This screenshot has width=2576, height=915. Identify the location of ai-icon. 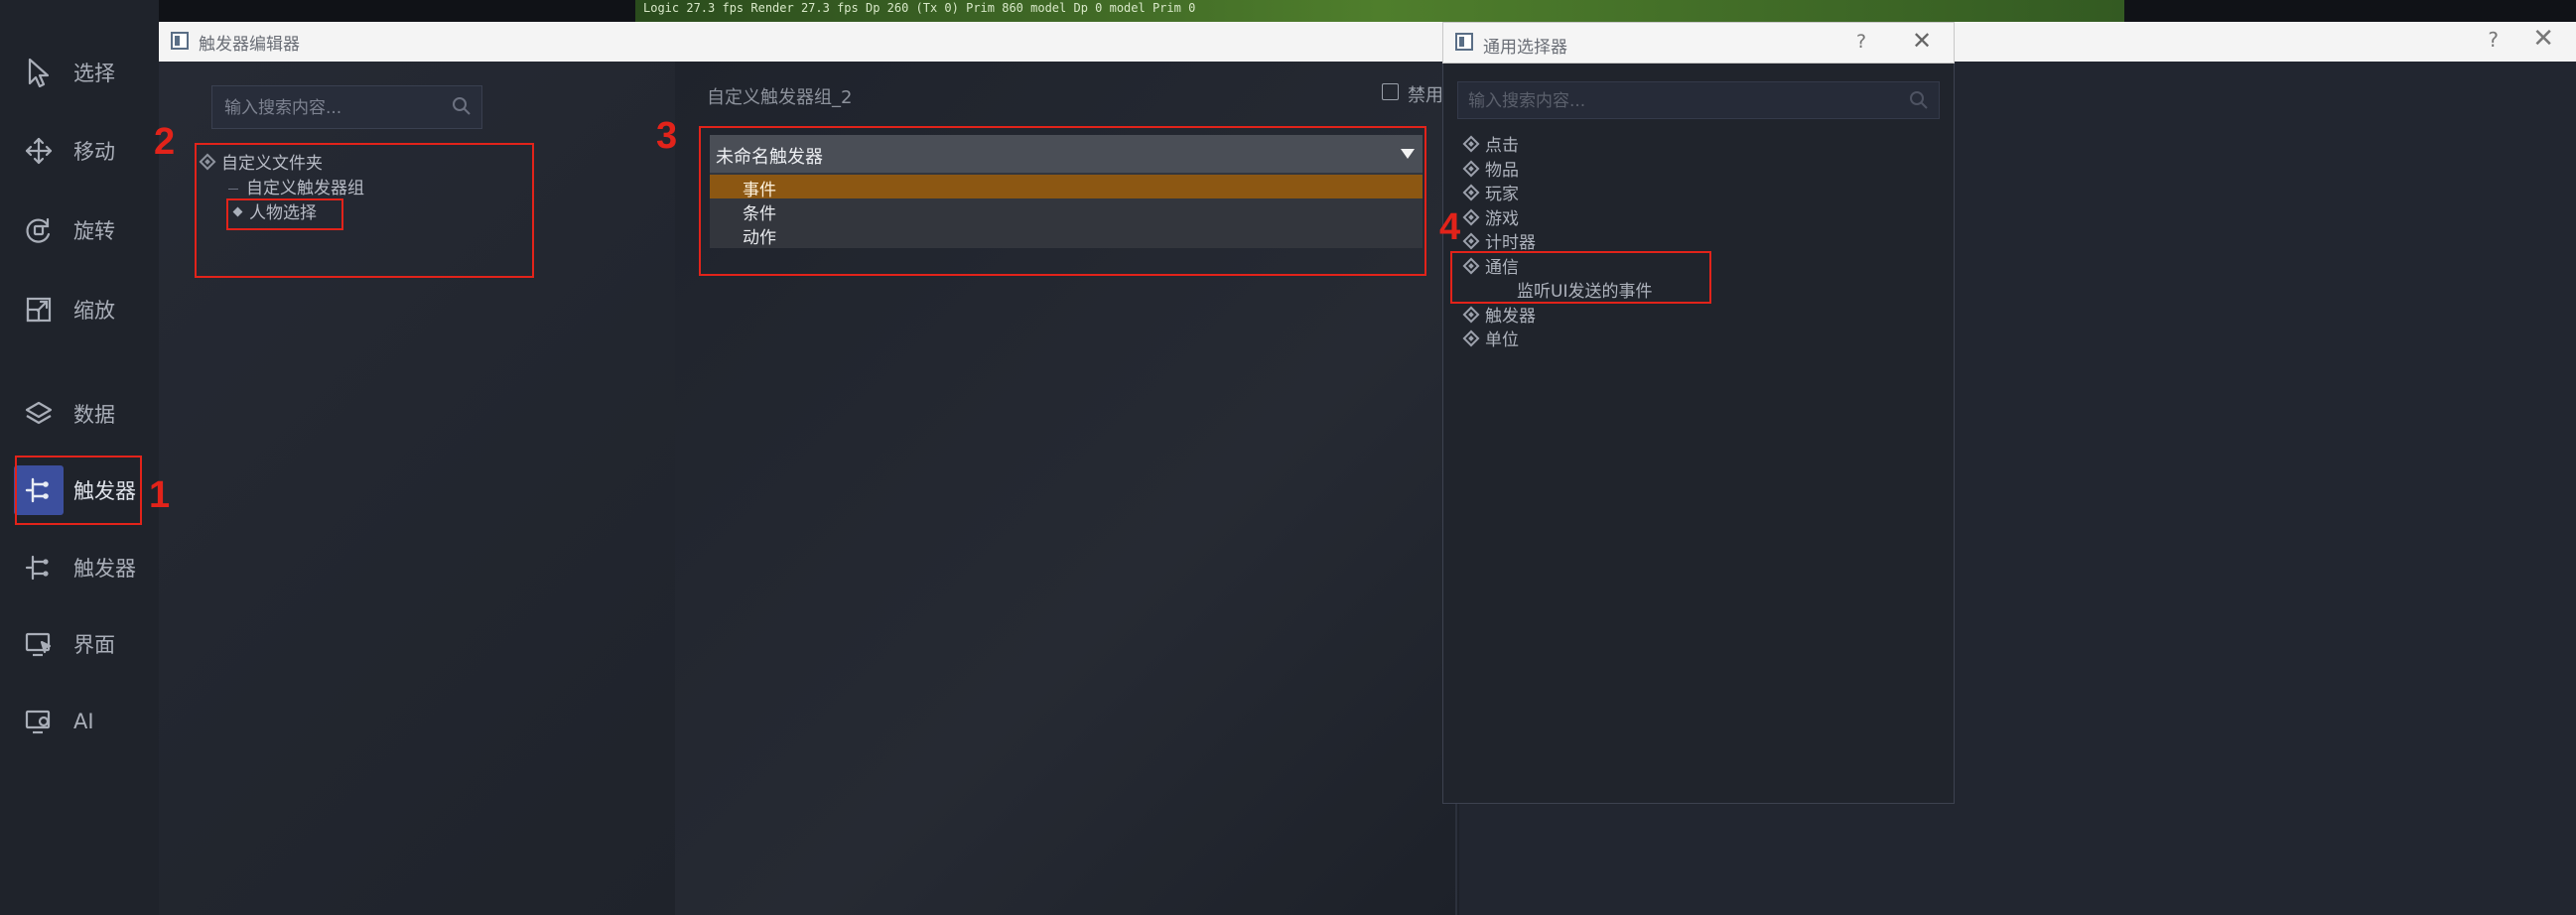
(39, 721).